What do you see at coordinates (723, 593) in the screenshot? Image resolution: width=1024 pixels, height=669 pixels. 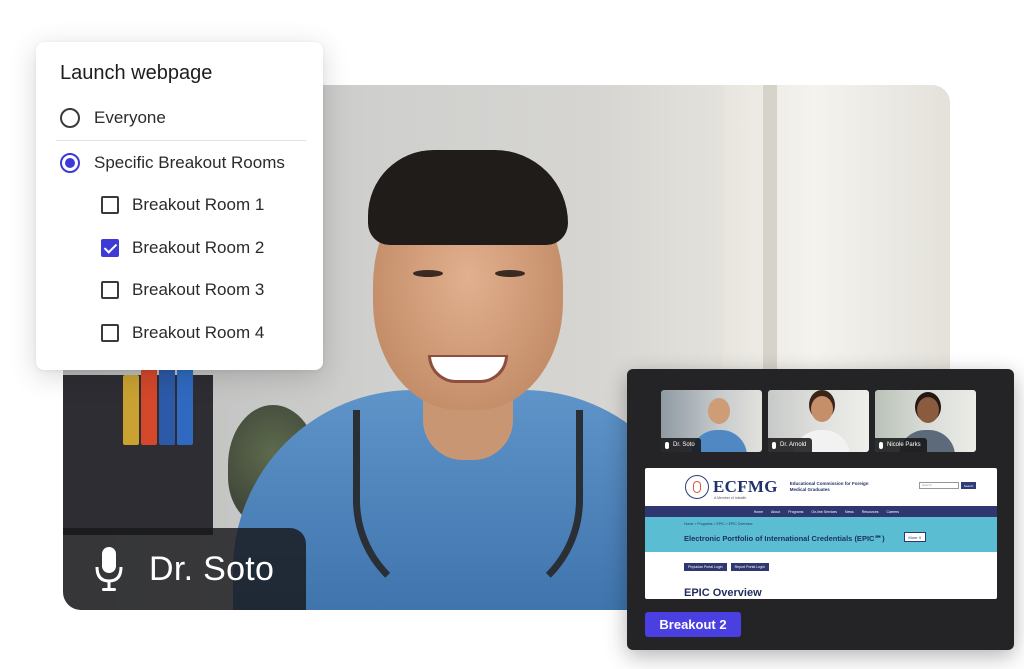 I see `webpage-section-heading: EPIC Overview` at bounding box center [723, 593].